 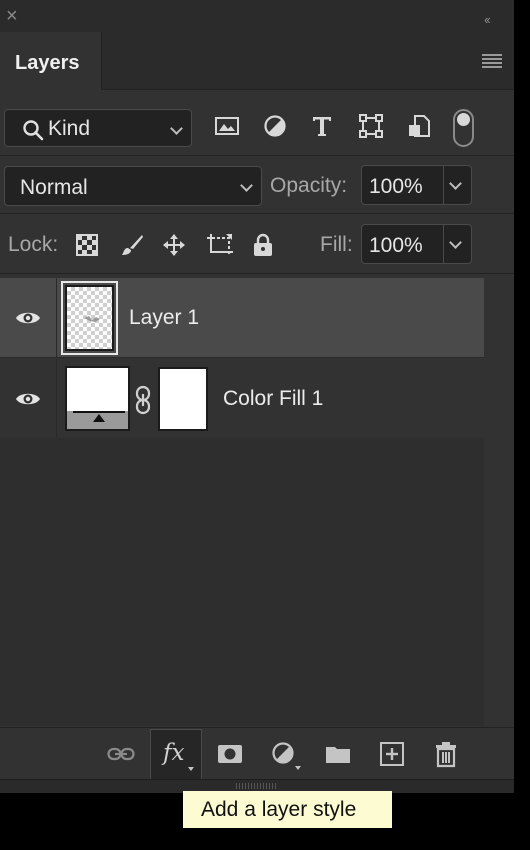 What do you see at coordinates (97, 398) in the screenshot?
I see `fill-layer-thumbnail` at bounding box center [97, 398].